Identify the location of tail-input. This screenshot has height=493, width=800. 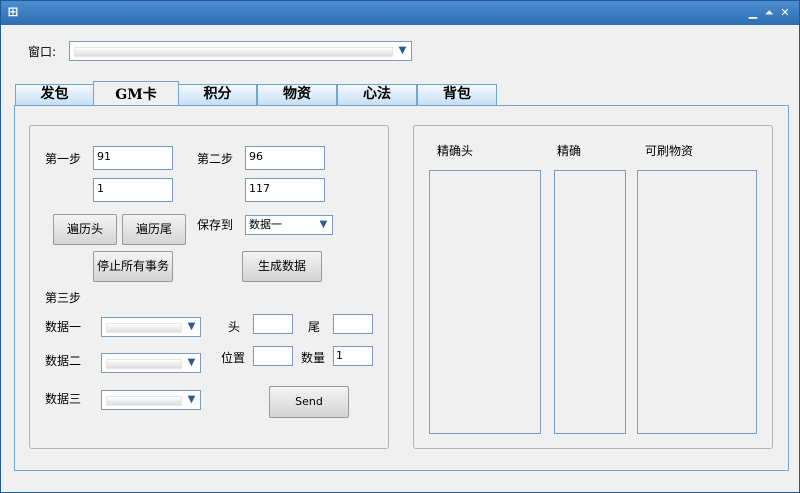
(353, 324).